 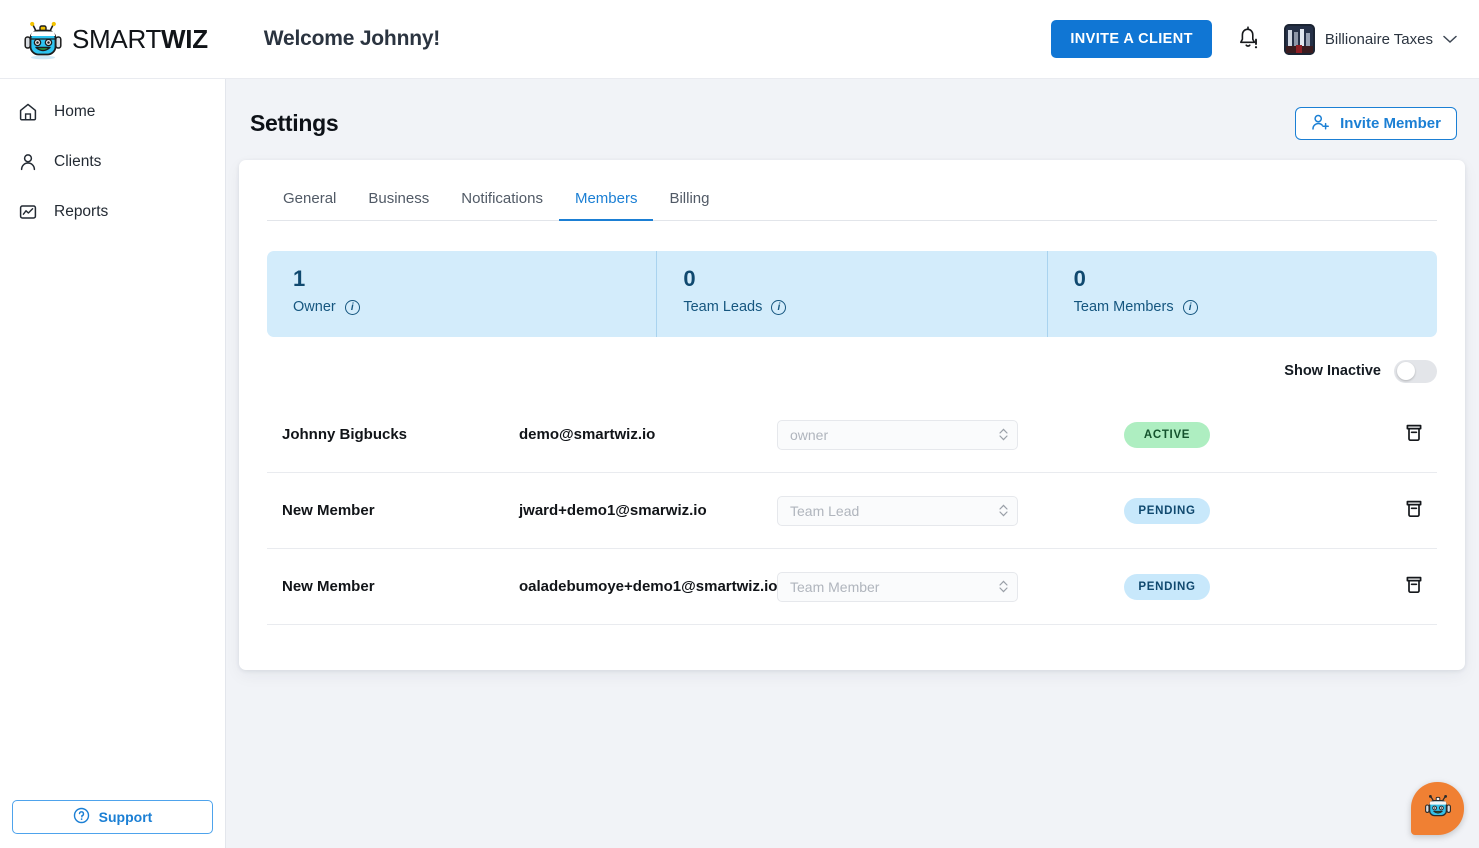 What do you see at coordinates (864, 307) in the screenshot?
I see `stat-label-row: Team Leads i` at bounding box center [864, 307].